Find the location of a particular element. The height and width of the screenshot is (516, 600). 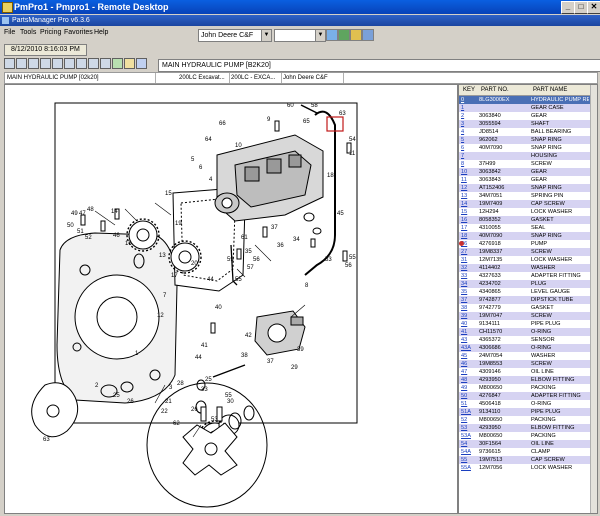

search-go-icon is located at coordinates (332, 35).